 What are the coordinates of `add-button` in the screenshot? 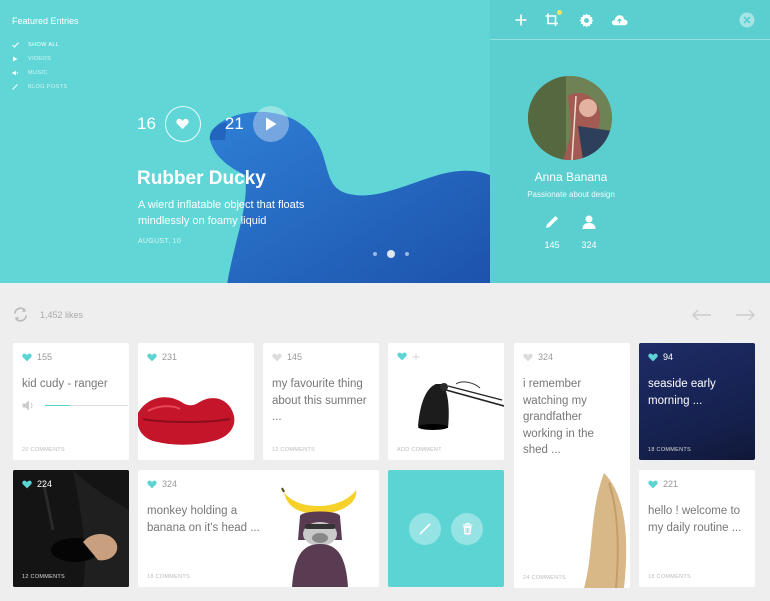 It's located at (521, 20).